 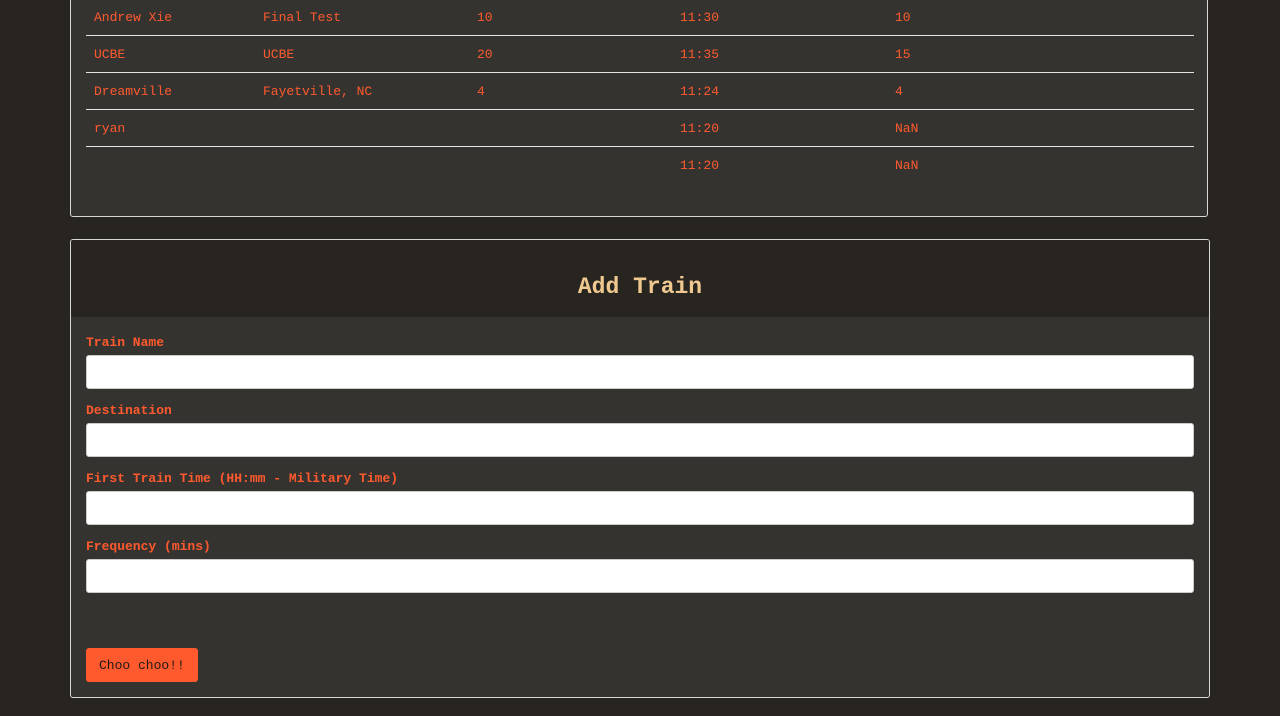 I want to click on add-train-title: Add Train, so click(x=640, y=287).